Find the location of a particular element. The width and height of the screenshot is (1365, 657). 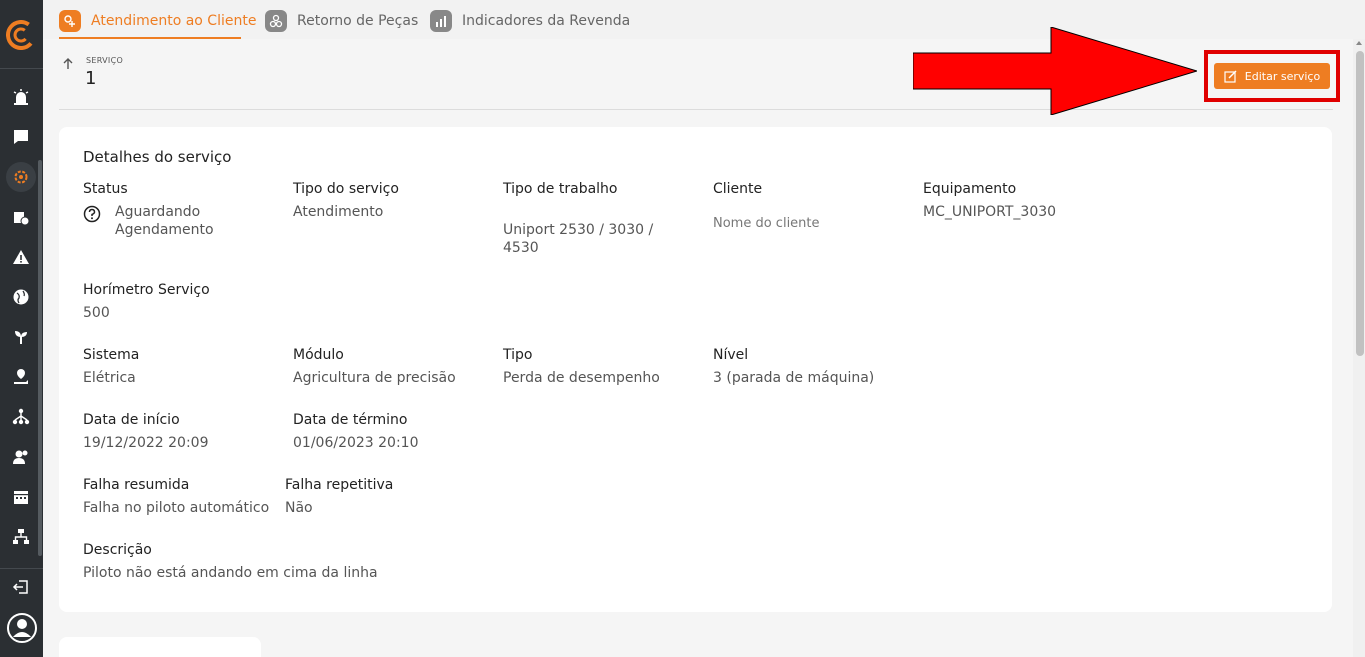

tab-atendimento: Atendimento ao Cliente is located at coordinates (157, 21).